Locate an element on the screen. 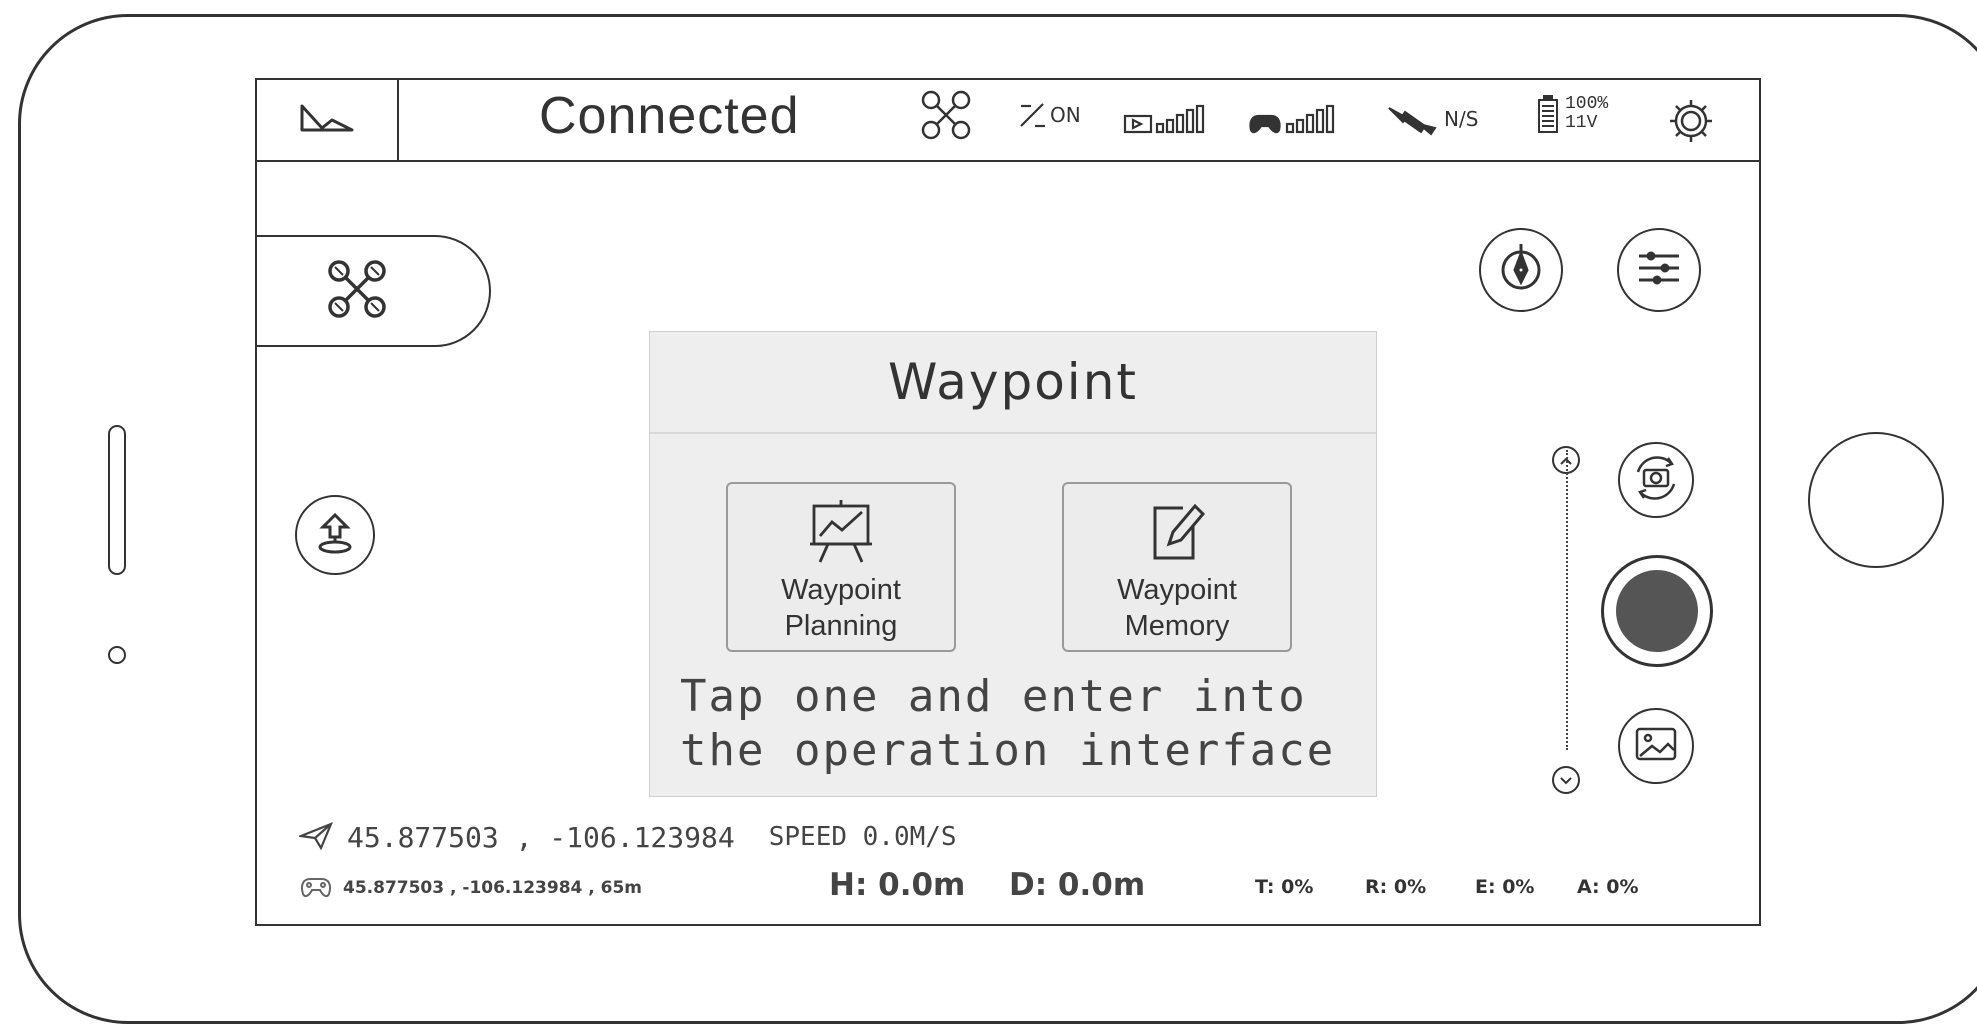 The height and width of the screenshot is (1024, 1977). gps-off-icon is located at coordinates (1032, 115).